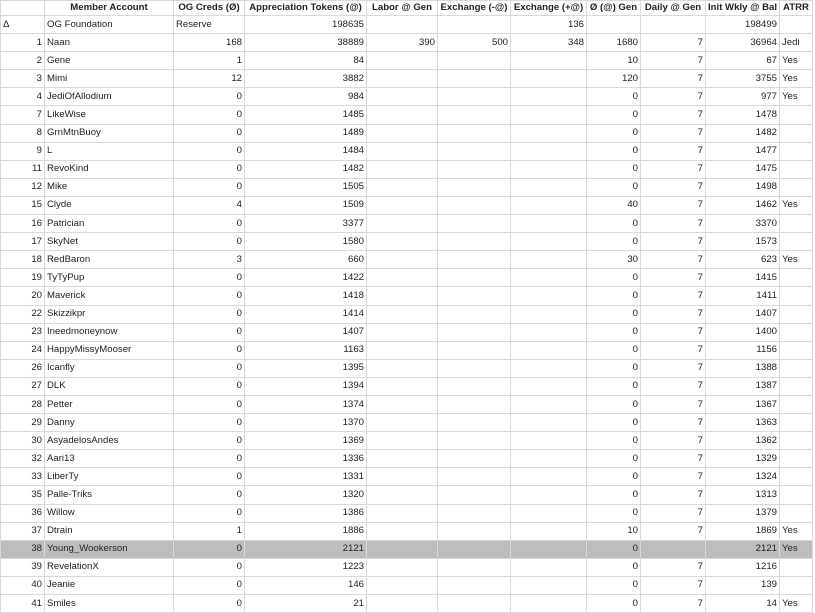  I want to click on cell-appreciation-tokens: 21, so click(305, 603).